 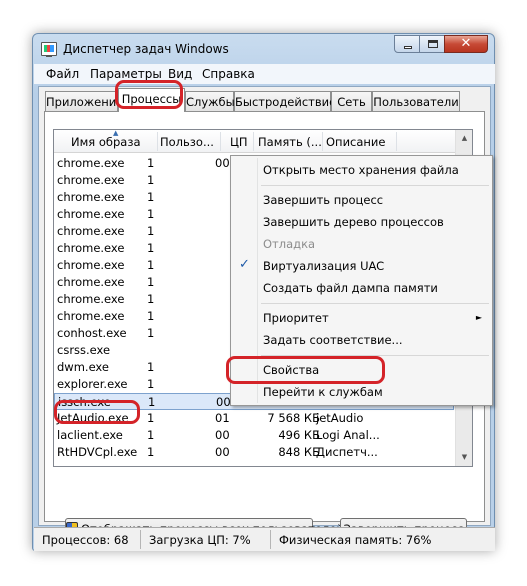 I want to click on menu-bar: Файл Параметры Вид Справка, so click(x=264, y=74).